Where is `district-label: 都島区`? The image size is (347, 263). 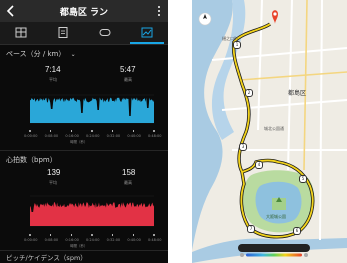 district-label: 都島区 is located at coordinates (297, 93).